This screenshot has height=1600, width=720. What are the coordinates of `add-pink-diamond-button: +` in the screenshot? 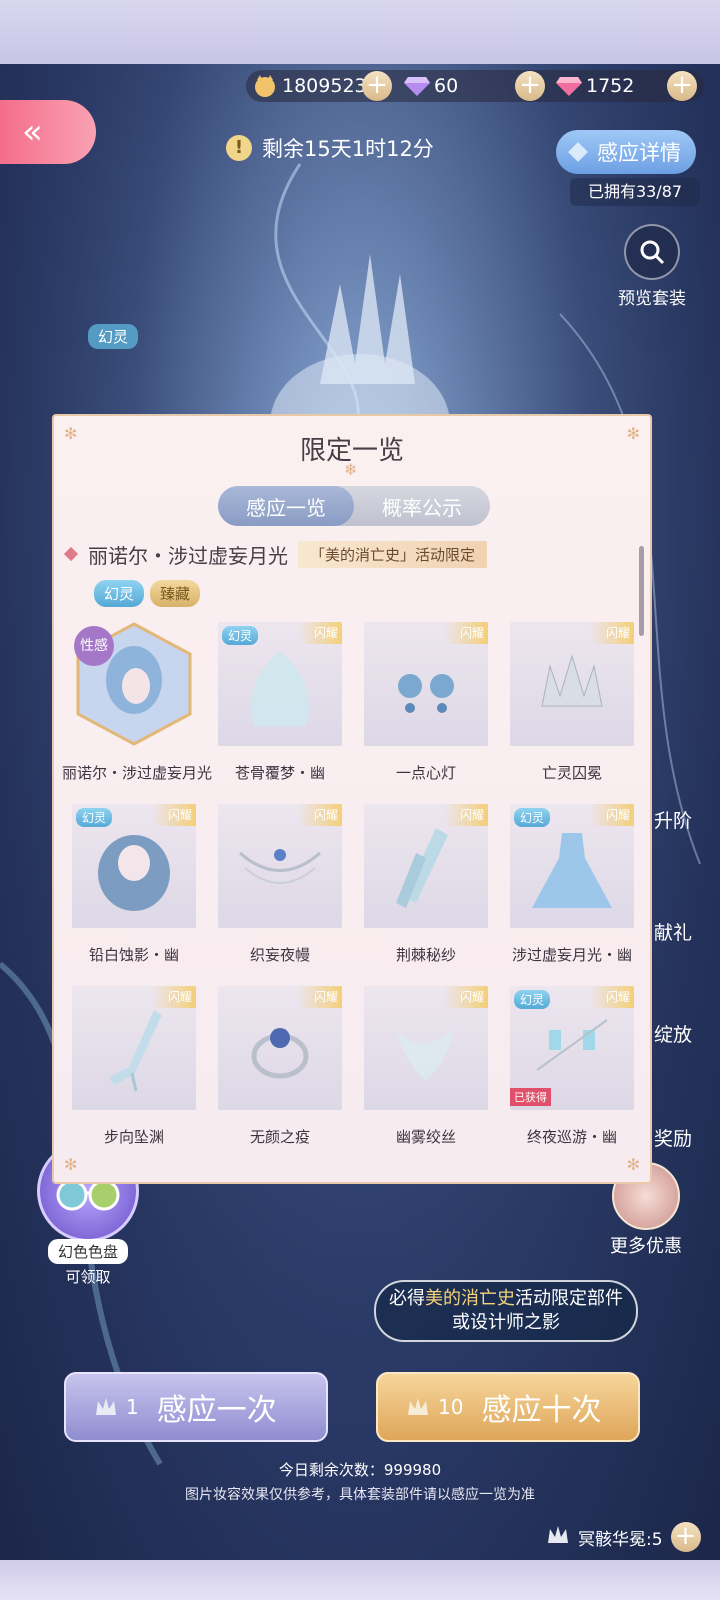 It's located at (682, 86).